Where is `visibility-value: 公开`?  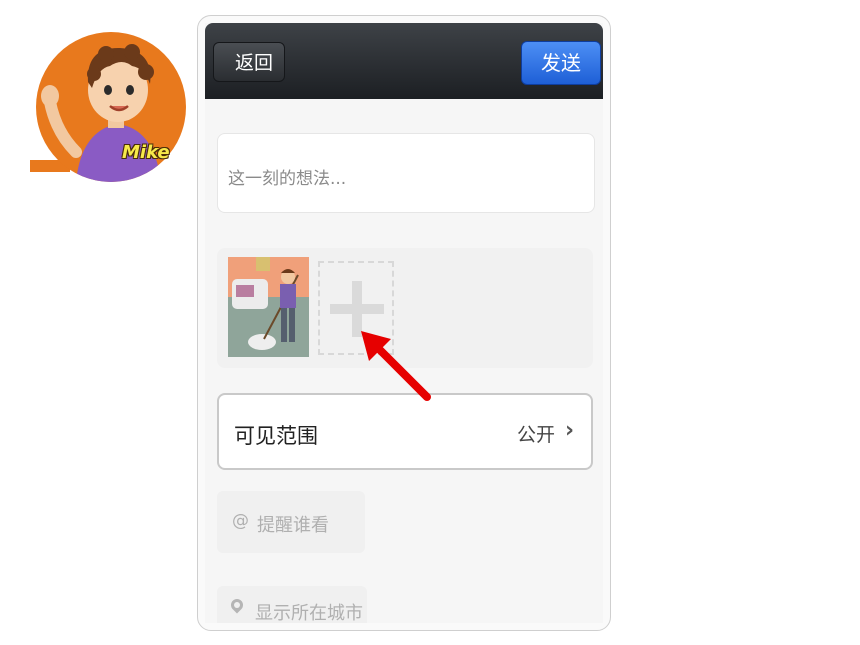
visibility-value: 公开 is located at coordinates (536, 435).